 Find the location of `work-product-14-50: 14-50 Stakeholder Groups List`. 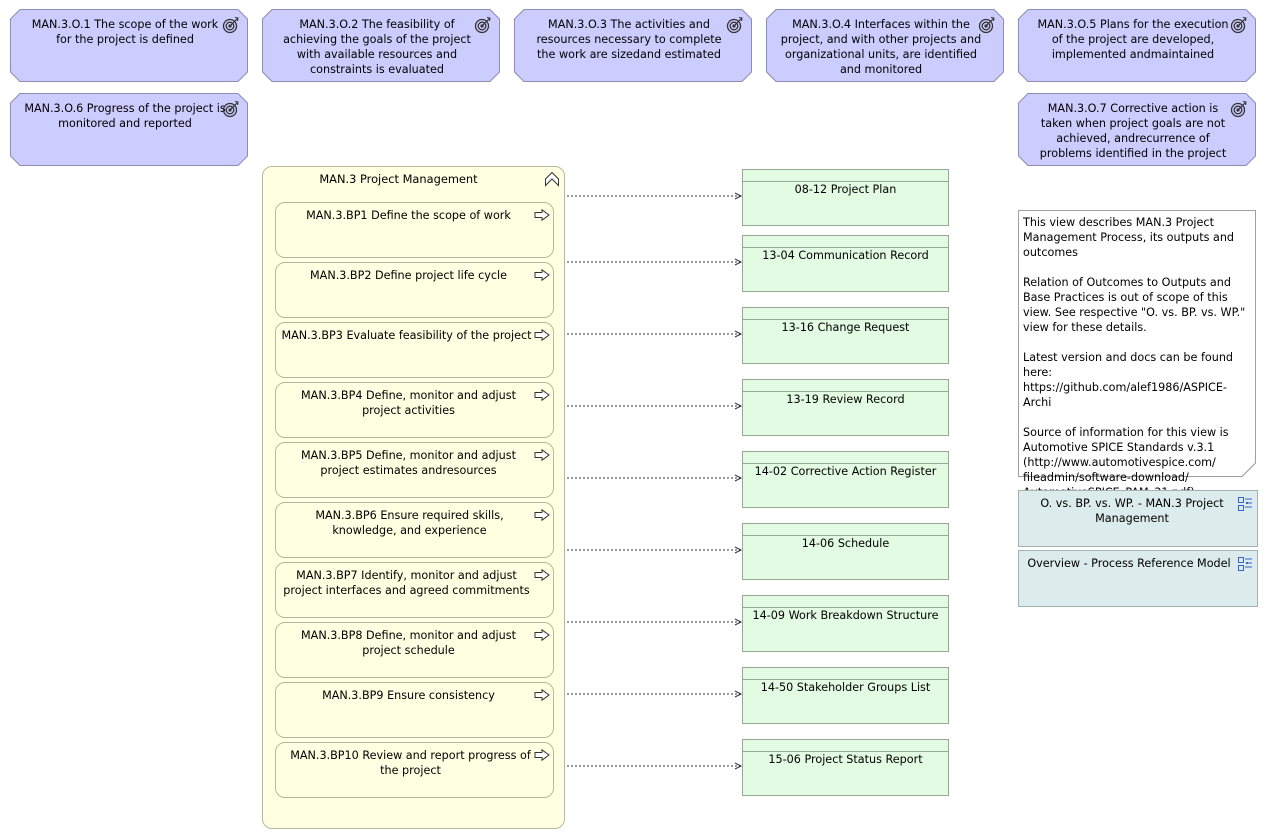

work-product-14-50: 14-50 Stakeholder Groups List is located at coordinates (845, 695).